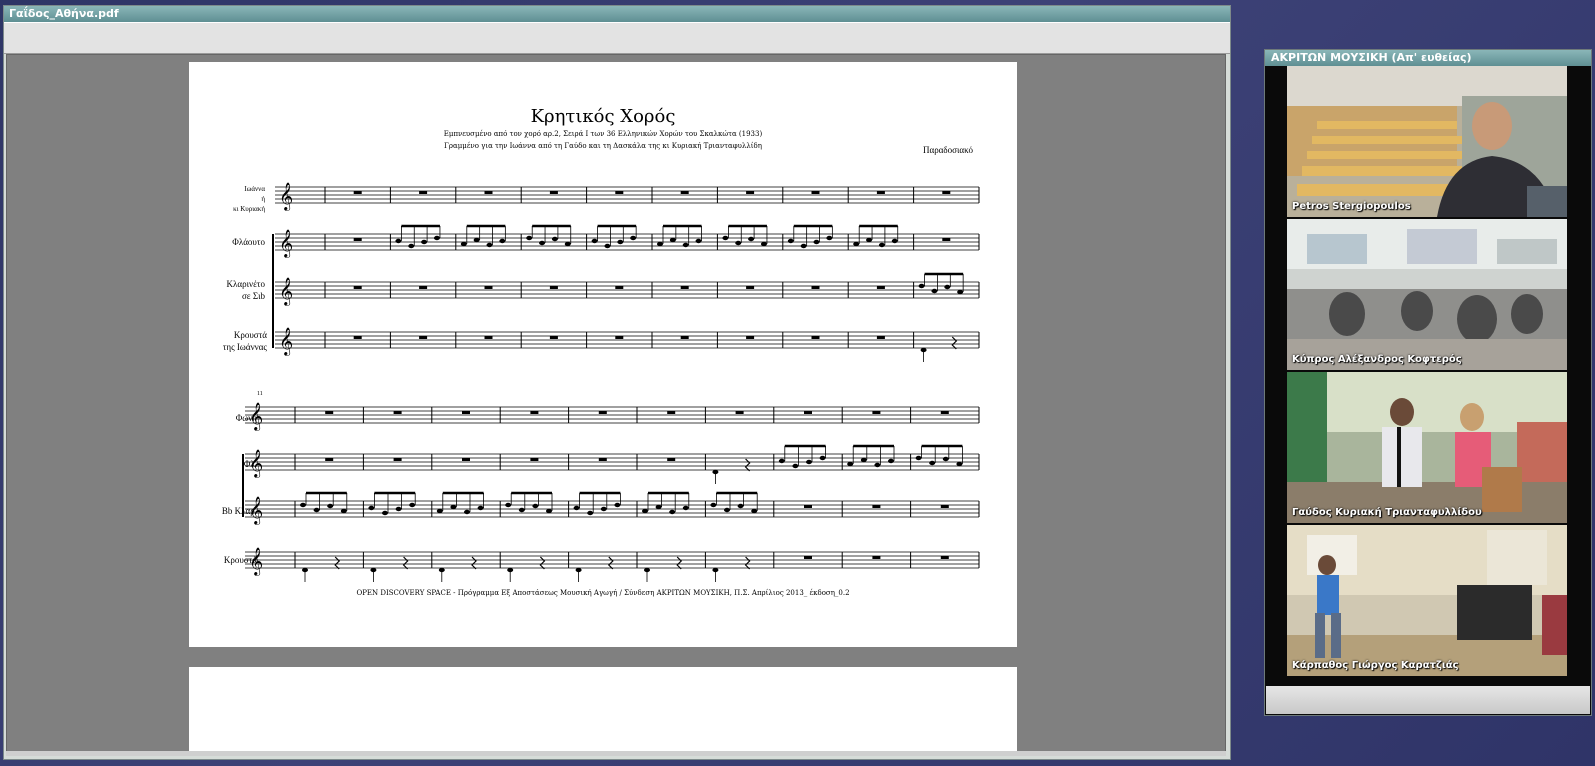 The image size is (1595, 766). I want to click on video-feed-hall, so click(1427, 600).